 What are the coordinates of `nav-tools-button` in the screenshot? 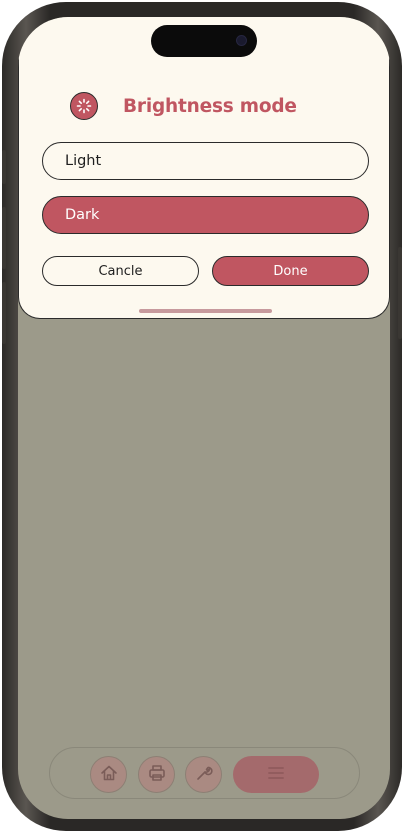 It's located at (203, 774).